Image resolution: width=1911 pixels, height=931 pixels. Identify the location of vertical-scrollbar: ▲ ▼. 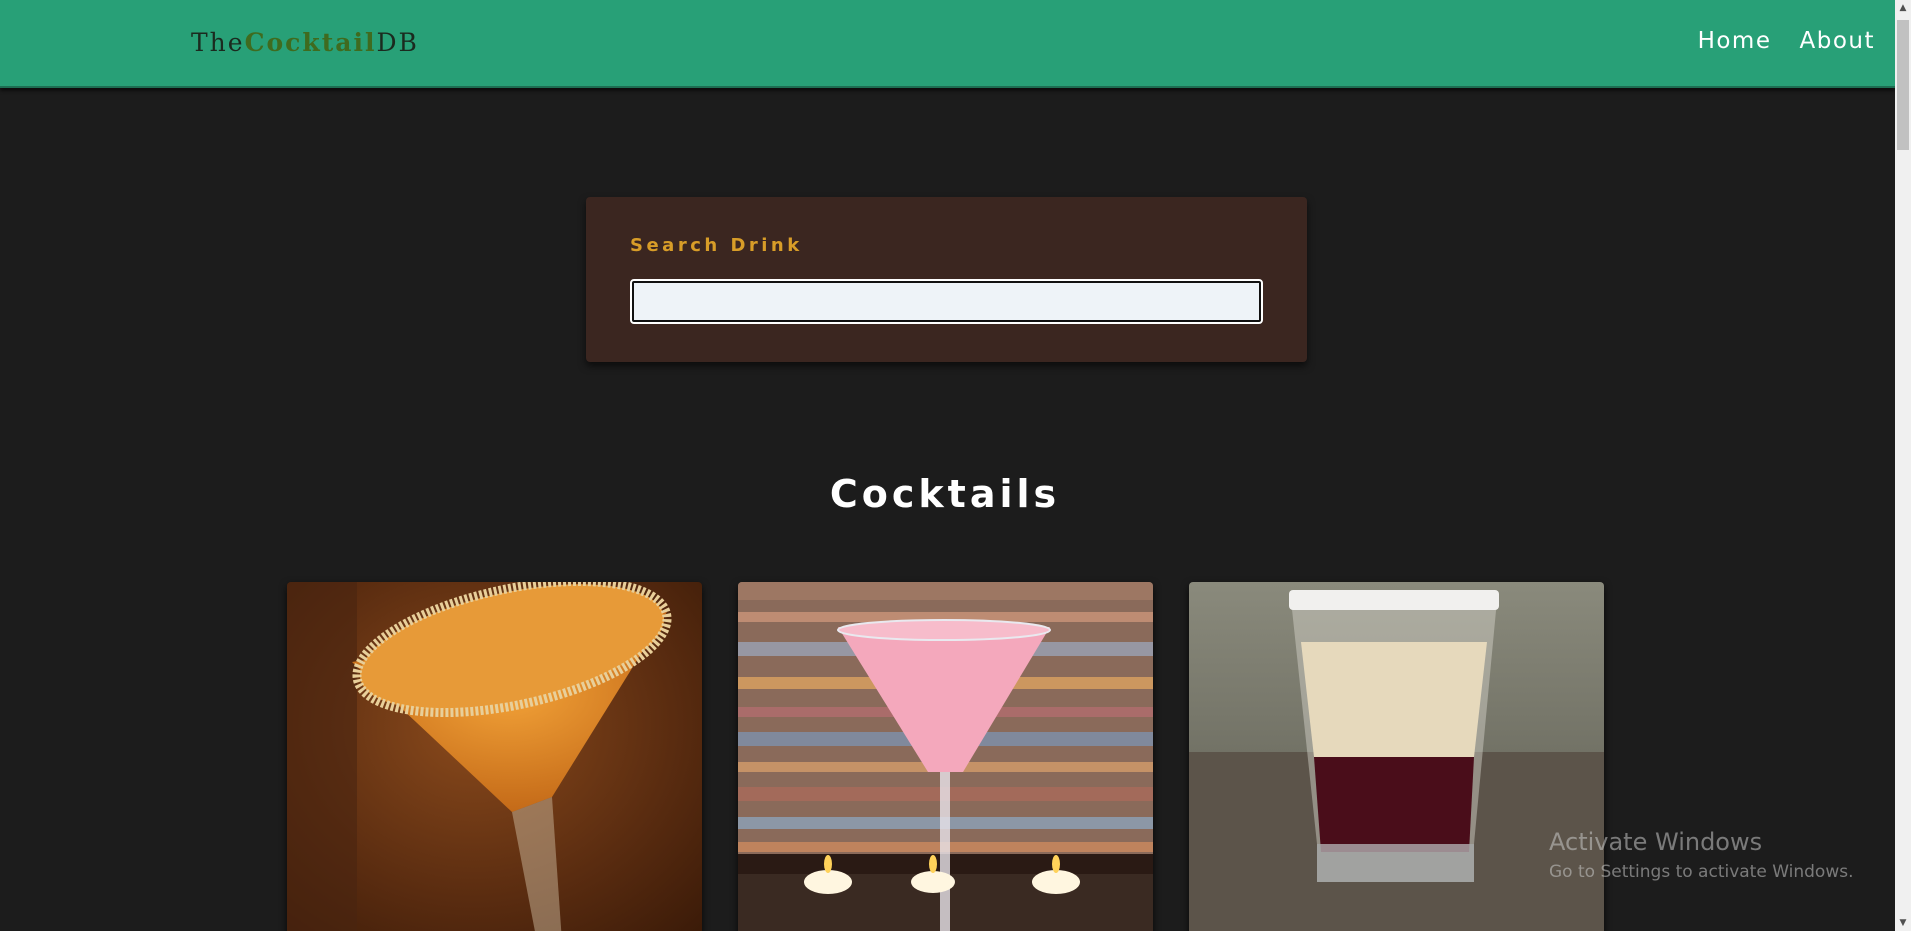
(1903, 465).